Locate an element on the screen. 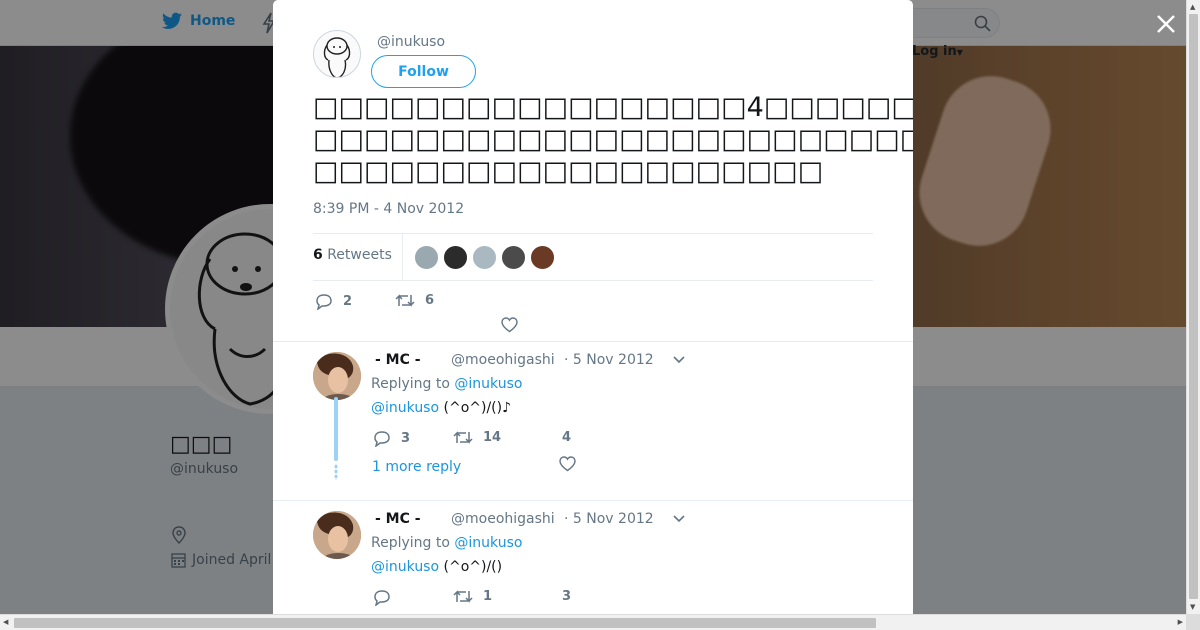 This screenshot has height=630, width=1200. tweet-stats: 6 Retweets is located at coordinates (593, 257).